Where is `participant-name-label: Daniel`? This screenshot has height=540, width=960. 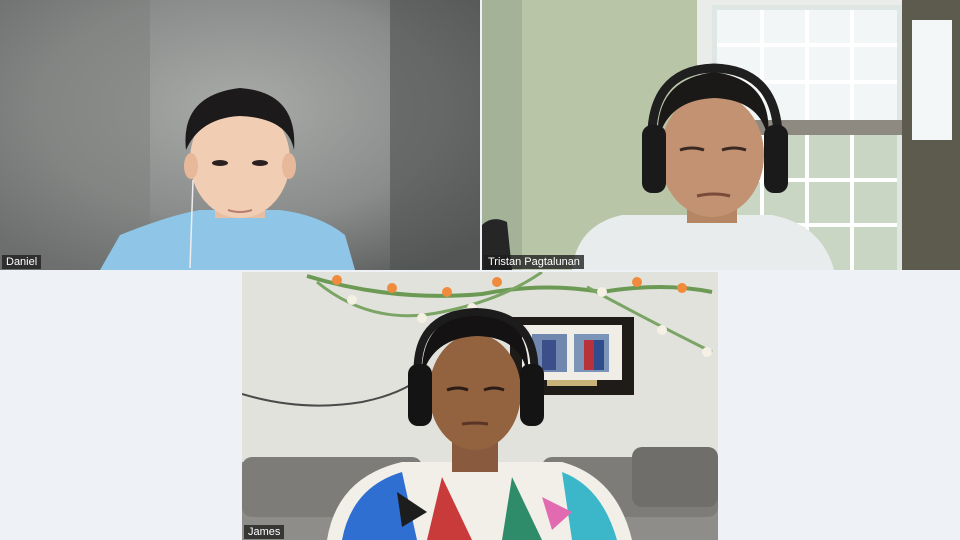 participant-name-label: Daniel is located at coordinates (22, 262).